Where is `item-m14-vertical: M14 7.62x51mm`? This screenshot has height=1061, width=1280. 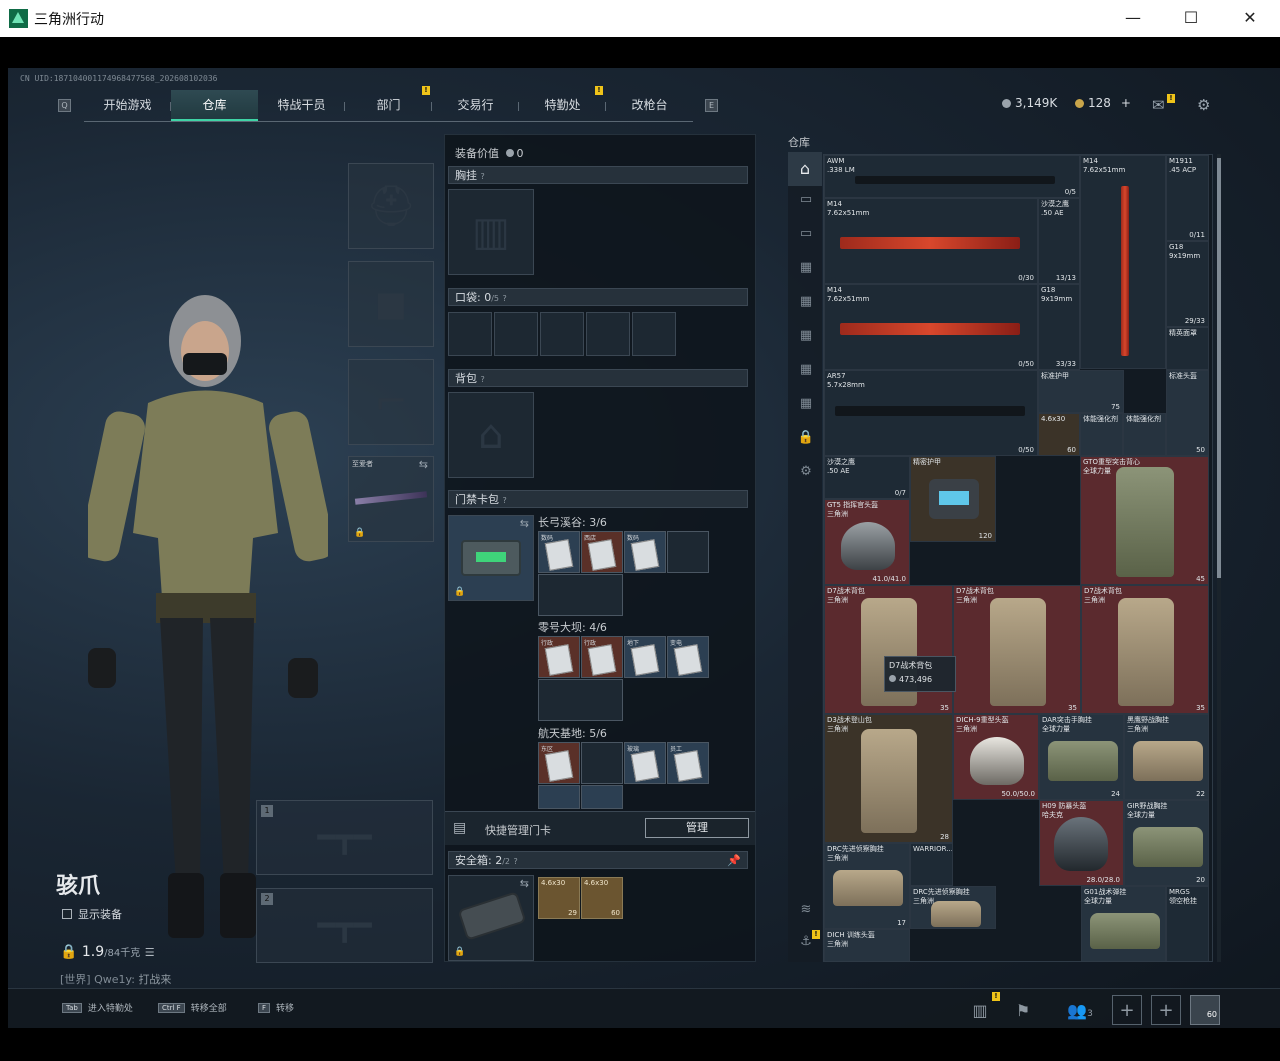
item-m14-vertical: M14 7.62x51mm is located at coordinates (1123, 262).